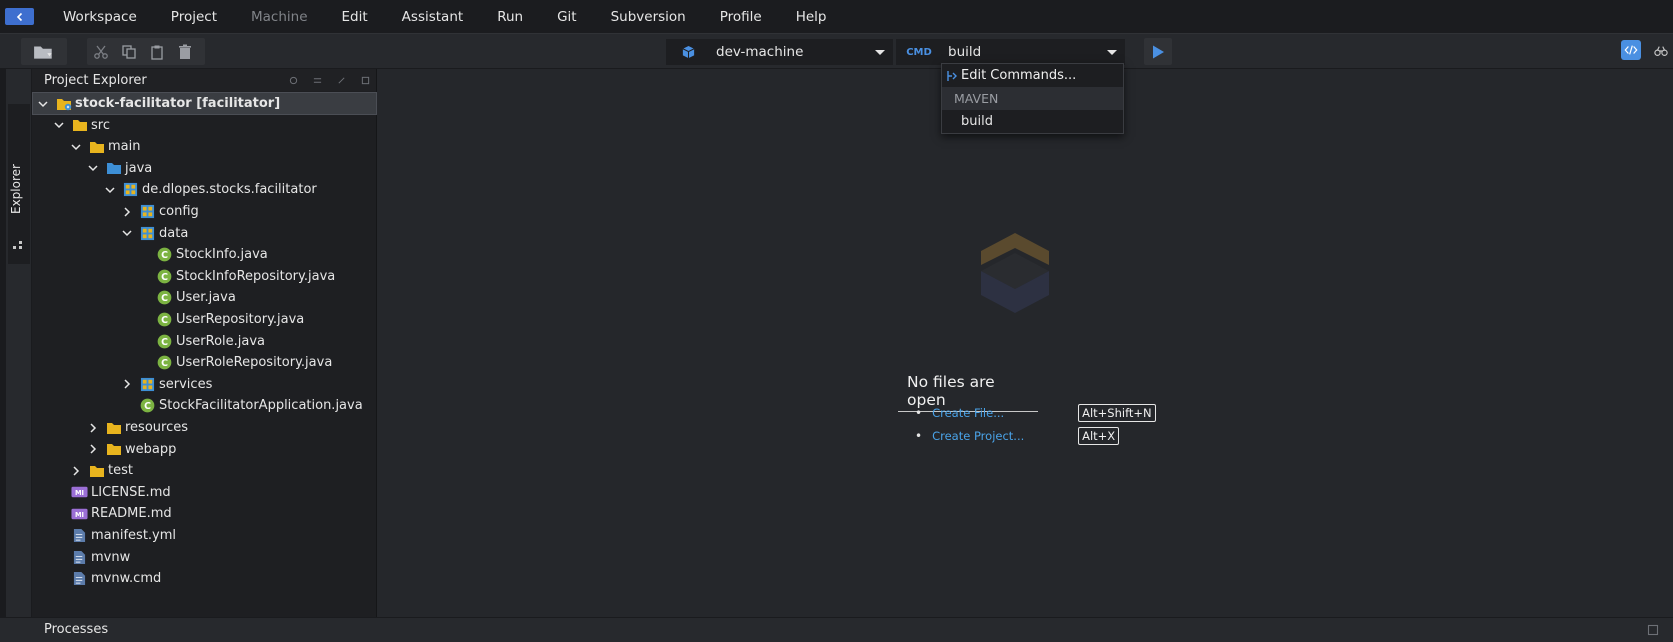 The height and width of the screenshot is (642, 1673). Describe the element at coordinates (204, 535) in the screenshot. I see `tree-item: manifest.yml` at that location.